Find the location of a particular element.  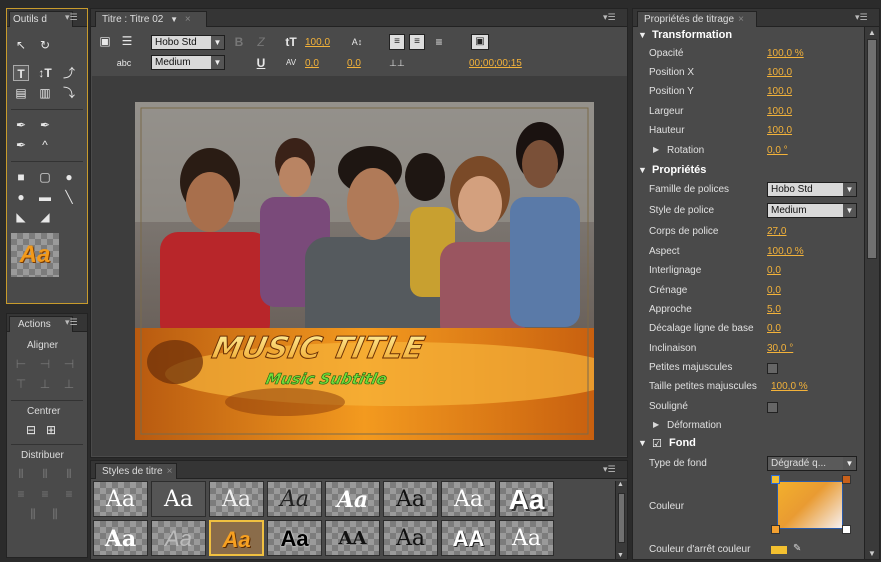

rotation-icon: ↻ is located at coordinates (45, 45).